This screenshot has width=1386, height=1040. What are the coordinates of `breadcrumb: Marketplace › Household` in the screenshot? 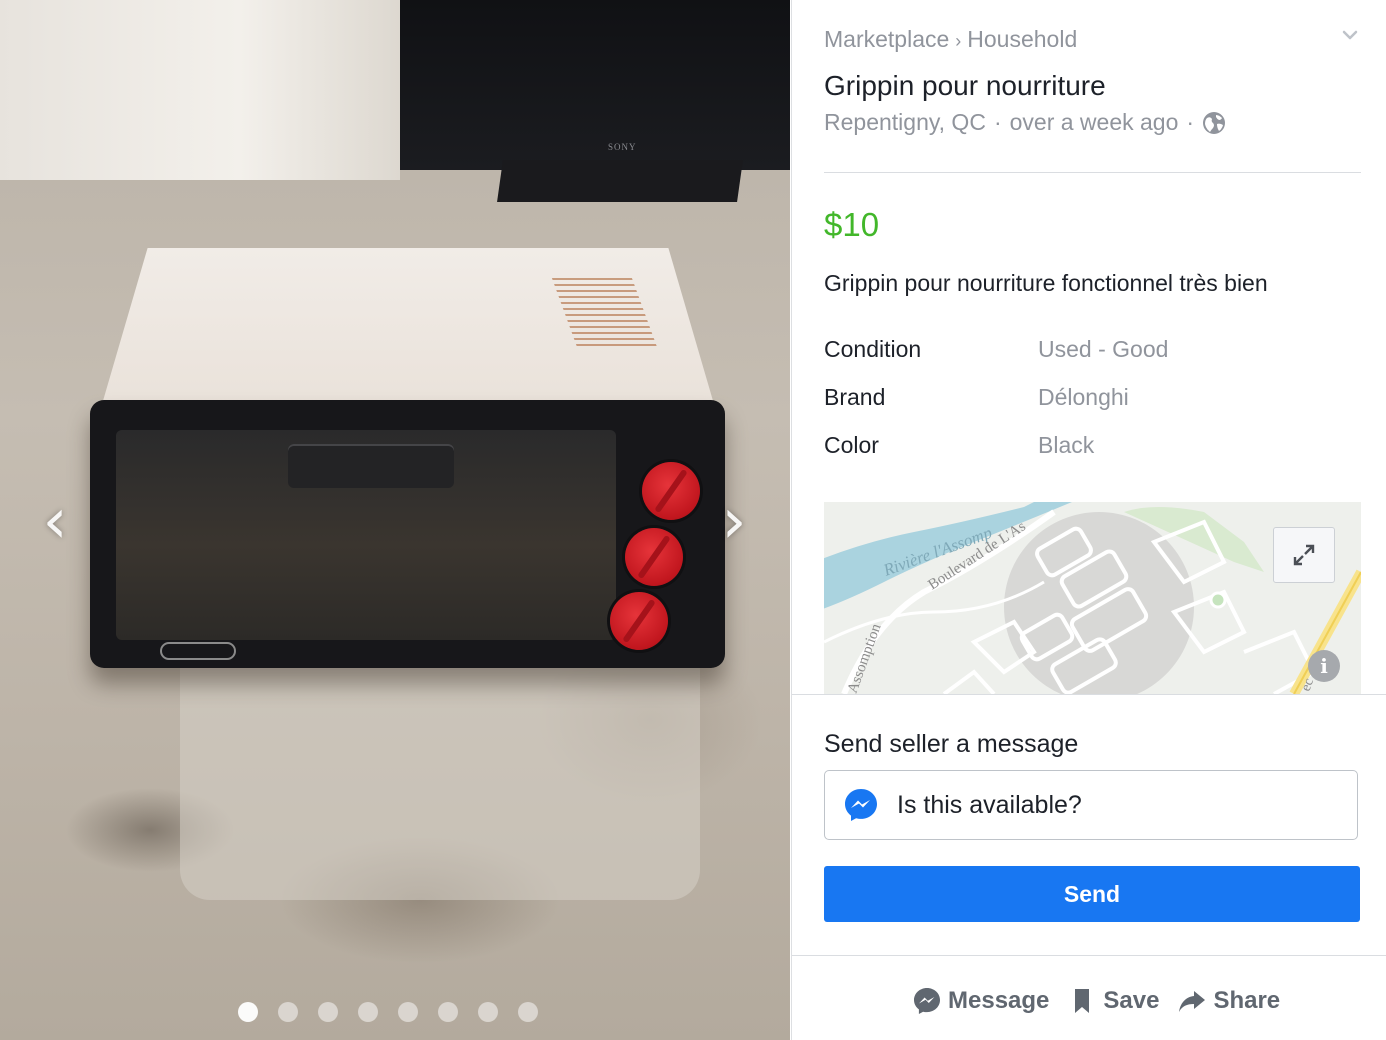 It's located at (950, 39).